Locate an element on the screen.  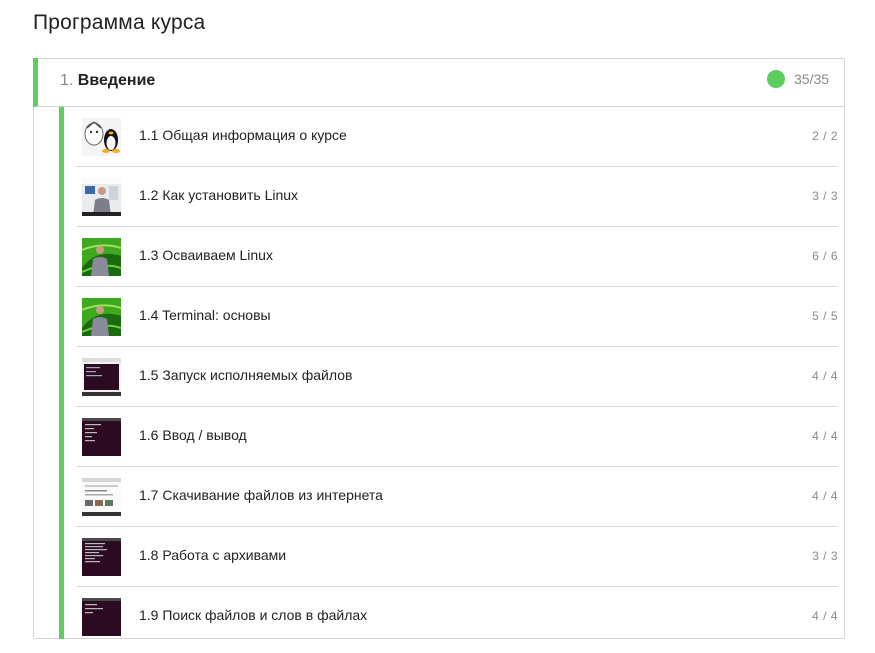
module-header: 1. Введение 35/35 is located at coordinates (438, 82).